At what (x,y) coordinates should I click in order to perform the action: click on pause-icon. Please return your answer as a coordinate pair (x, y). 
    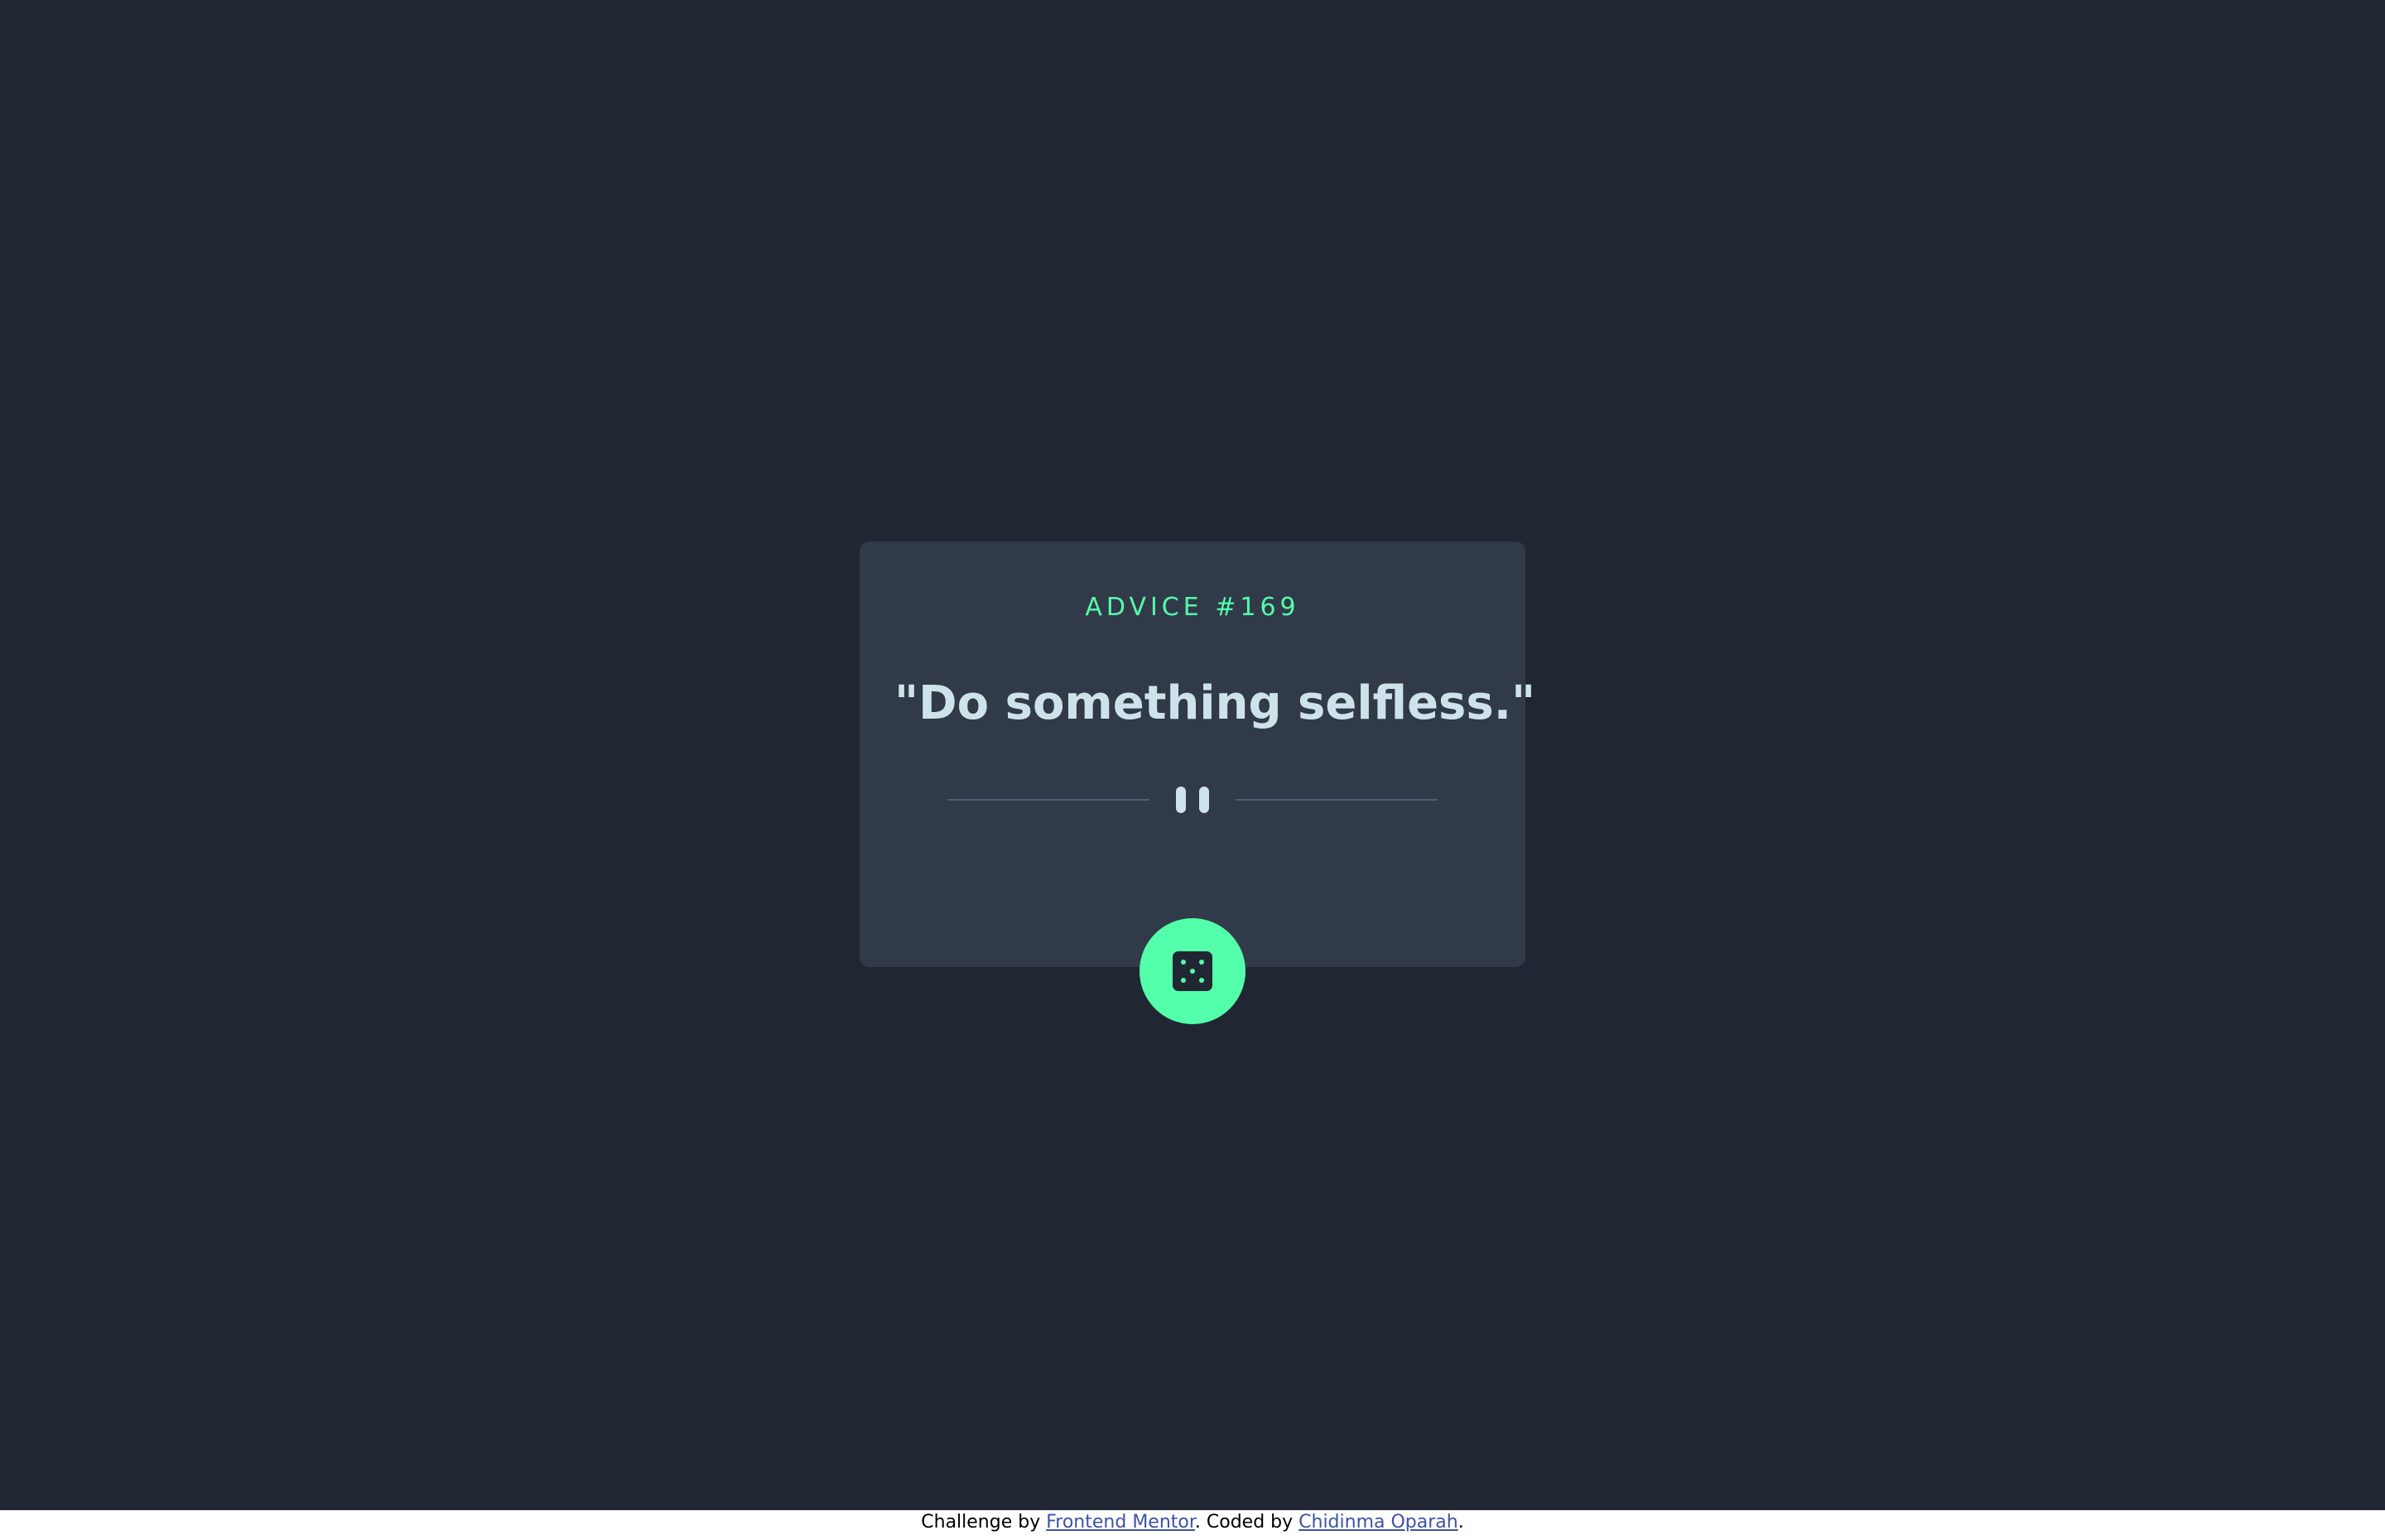
    Looking at the image, I should click on (1192, 800).